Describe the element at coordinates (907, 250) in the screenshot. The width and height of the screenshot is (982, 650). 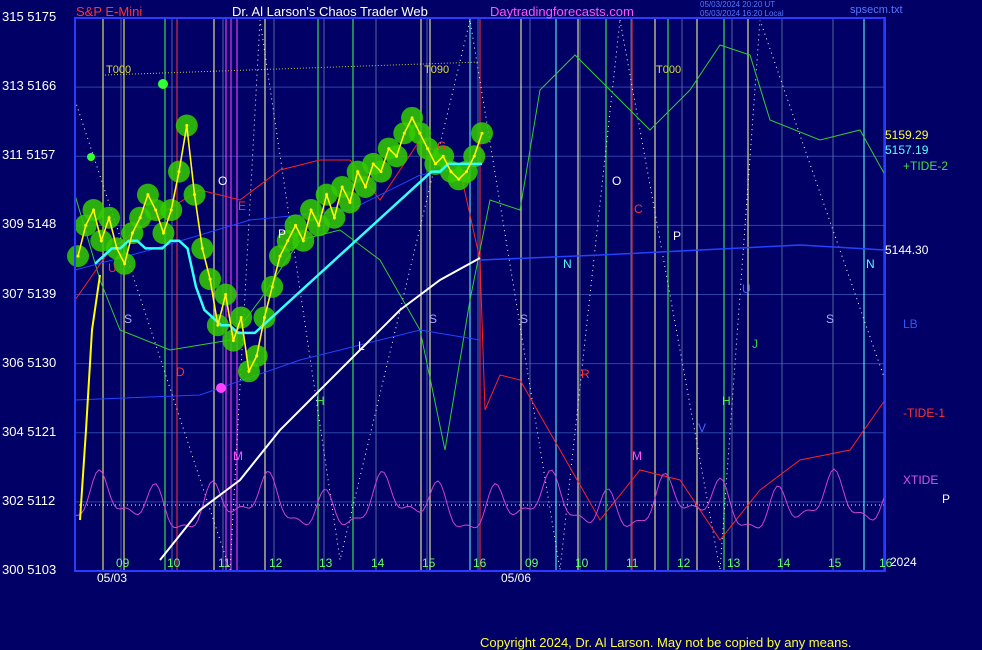
I see `price-label-3: 5144.30` at that location.